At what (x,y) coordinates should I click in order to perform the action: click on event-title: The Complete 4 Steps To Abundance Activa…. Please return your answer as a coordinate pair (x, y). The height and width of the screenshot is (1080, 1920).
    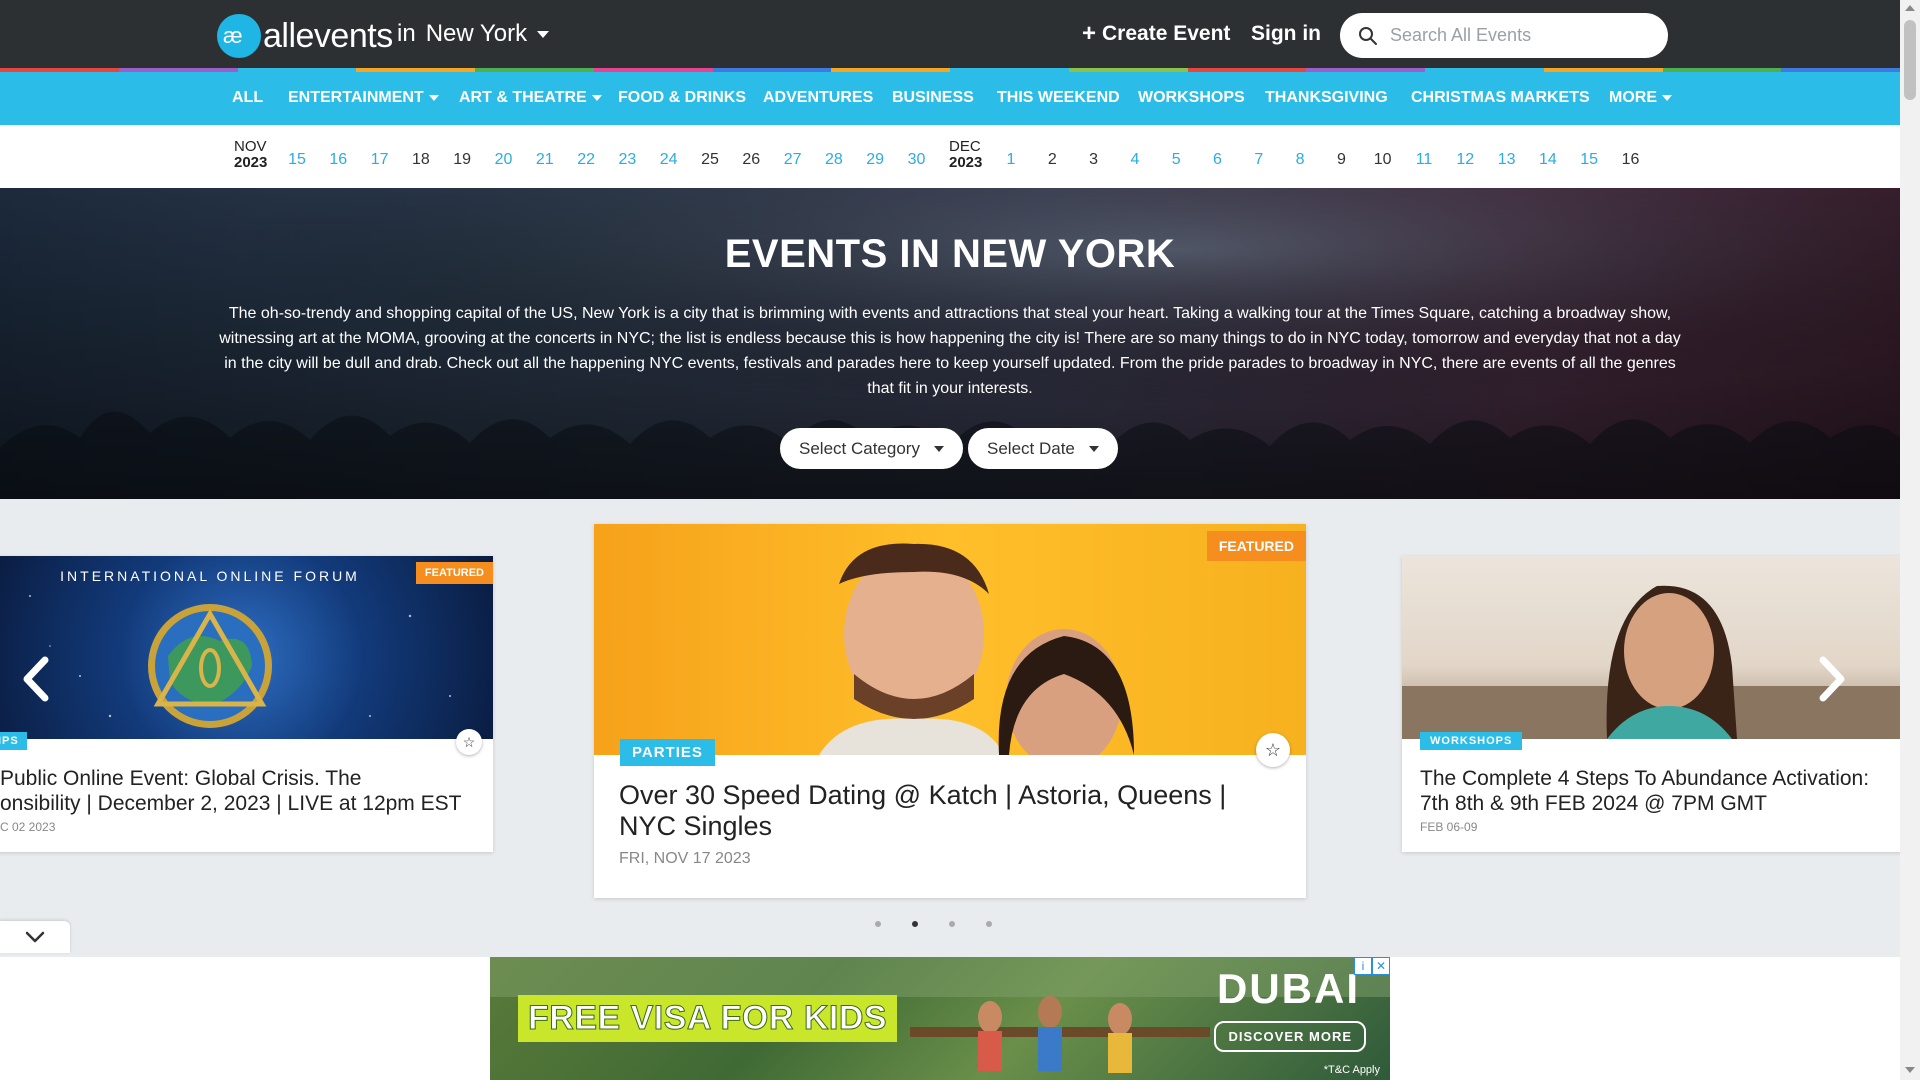
    Looking at the image, I should click on (1660, 791).